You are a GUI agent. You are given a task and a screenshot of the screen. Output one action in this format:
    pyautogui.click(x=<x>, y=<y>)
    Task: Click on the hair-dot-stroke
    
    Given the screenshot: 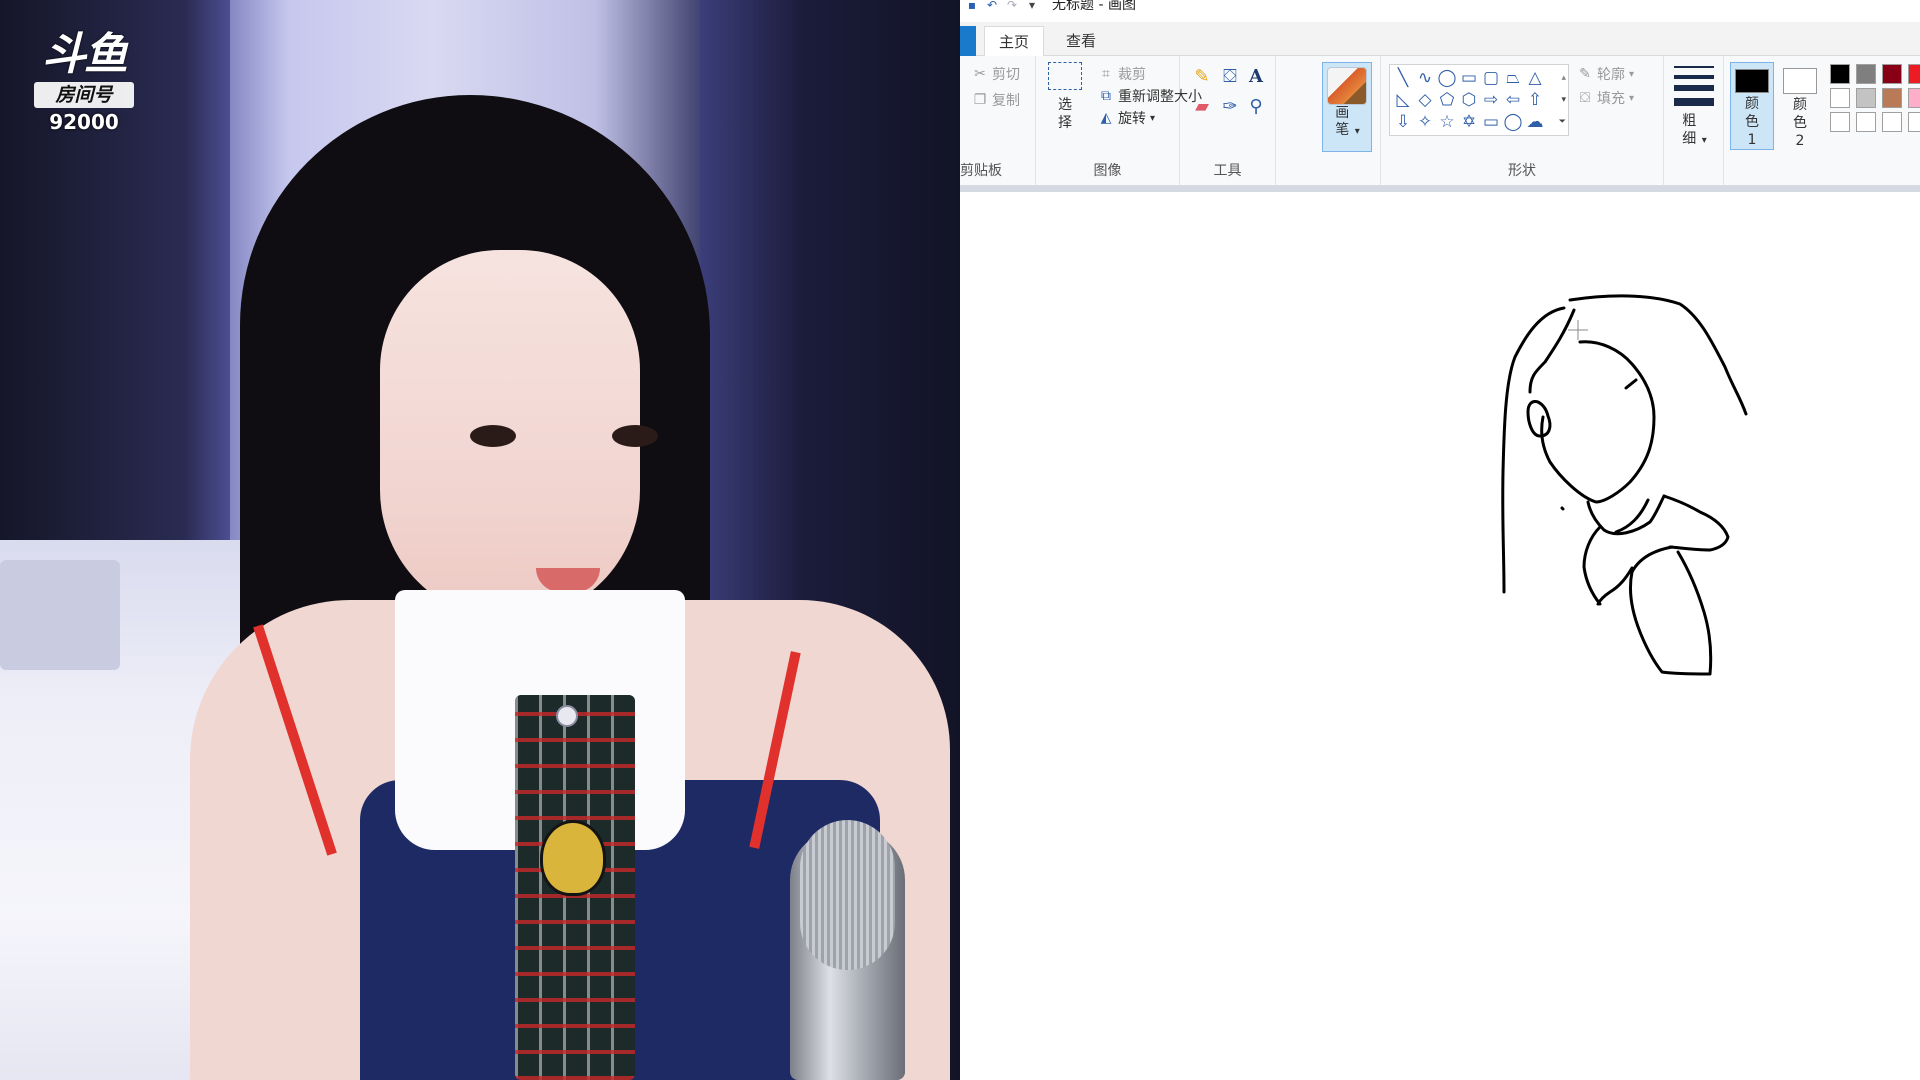 What is the action you would take?
    pyautogui.click(x=1562, y=508)
    